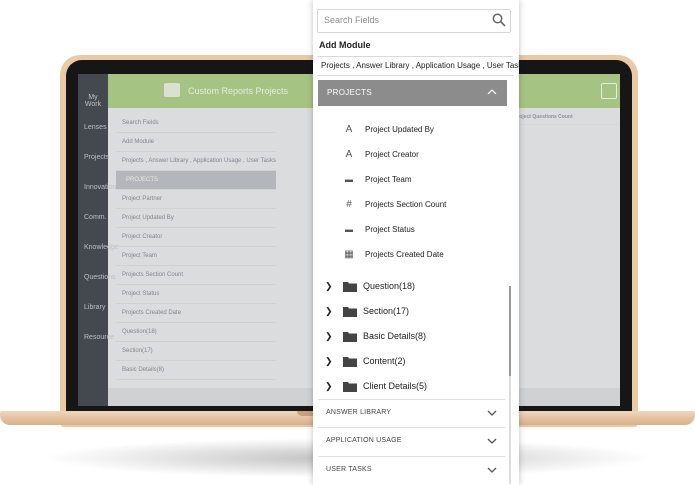  I want to click on field-item: ▦ Projects Created Date, so click(393, 254).